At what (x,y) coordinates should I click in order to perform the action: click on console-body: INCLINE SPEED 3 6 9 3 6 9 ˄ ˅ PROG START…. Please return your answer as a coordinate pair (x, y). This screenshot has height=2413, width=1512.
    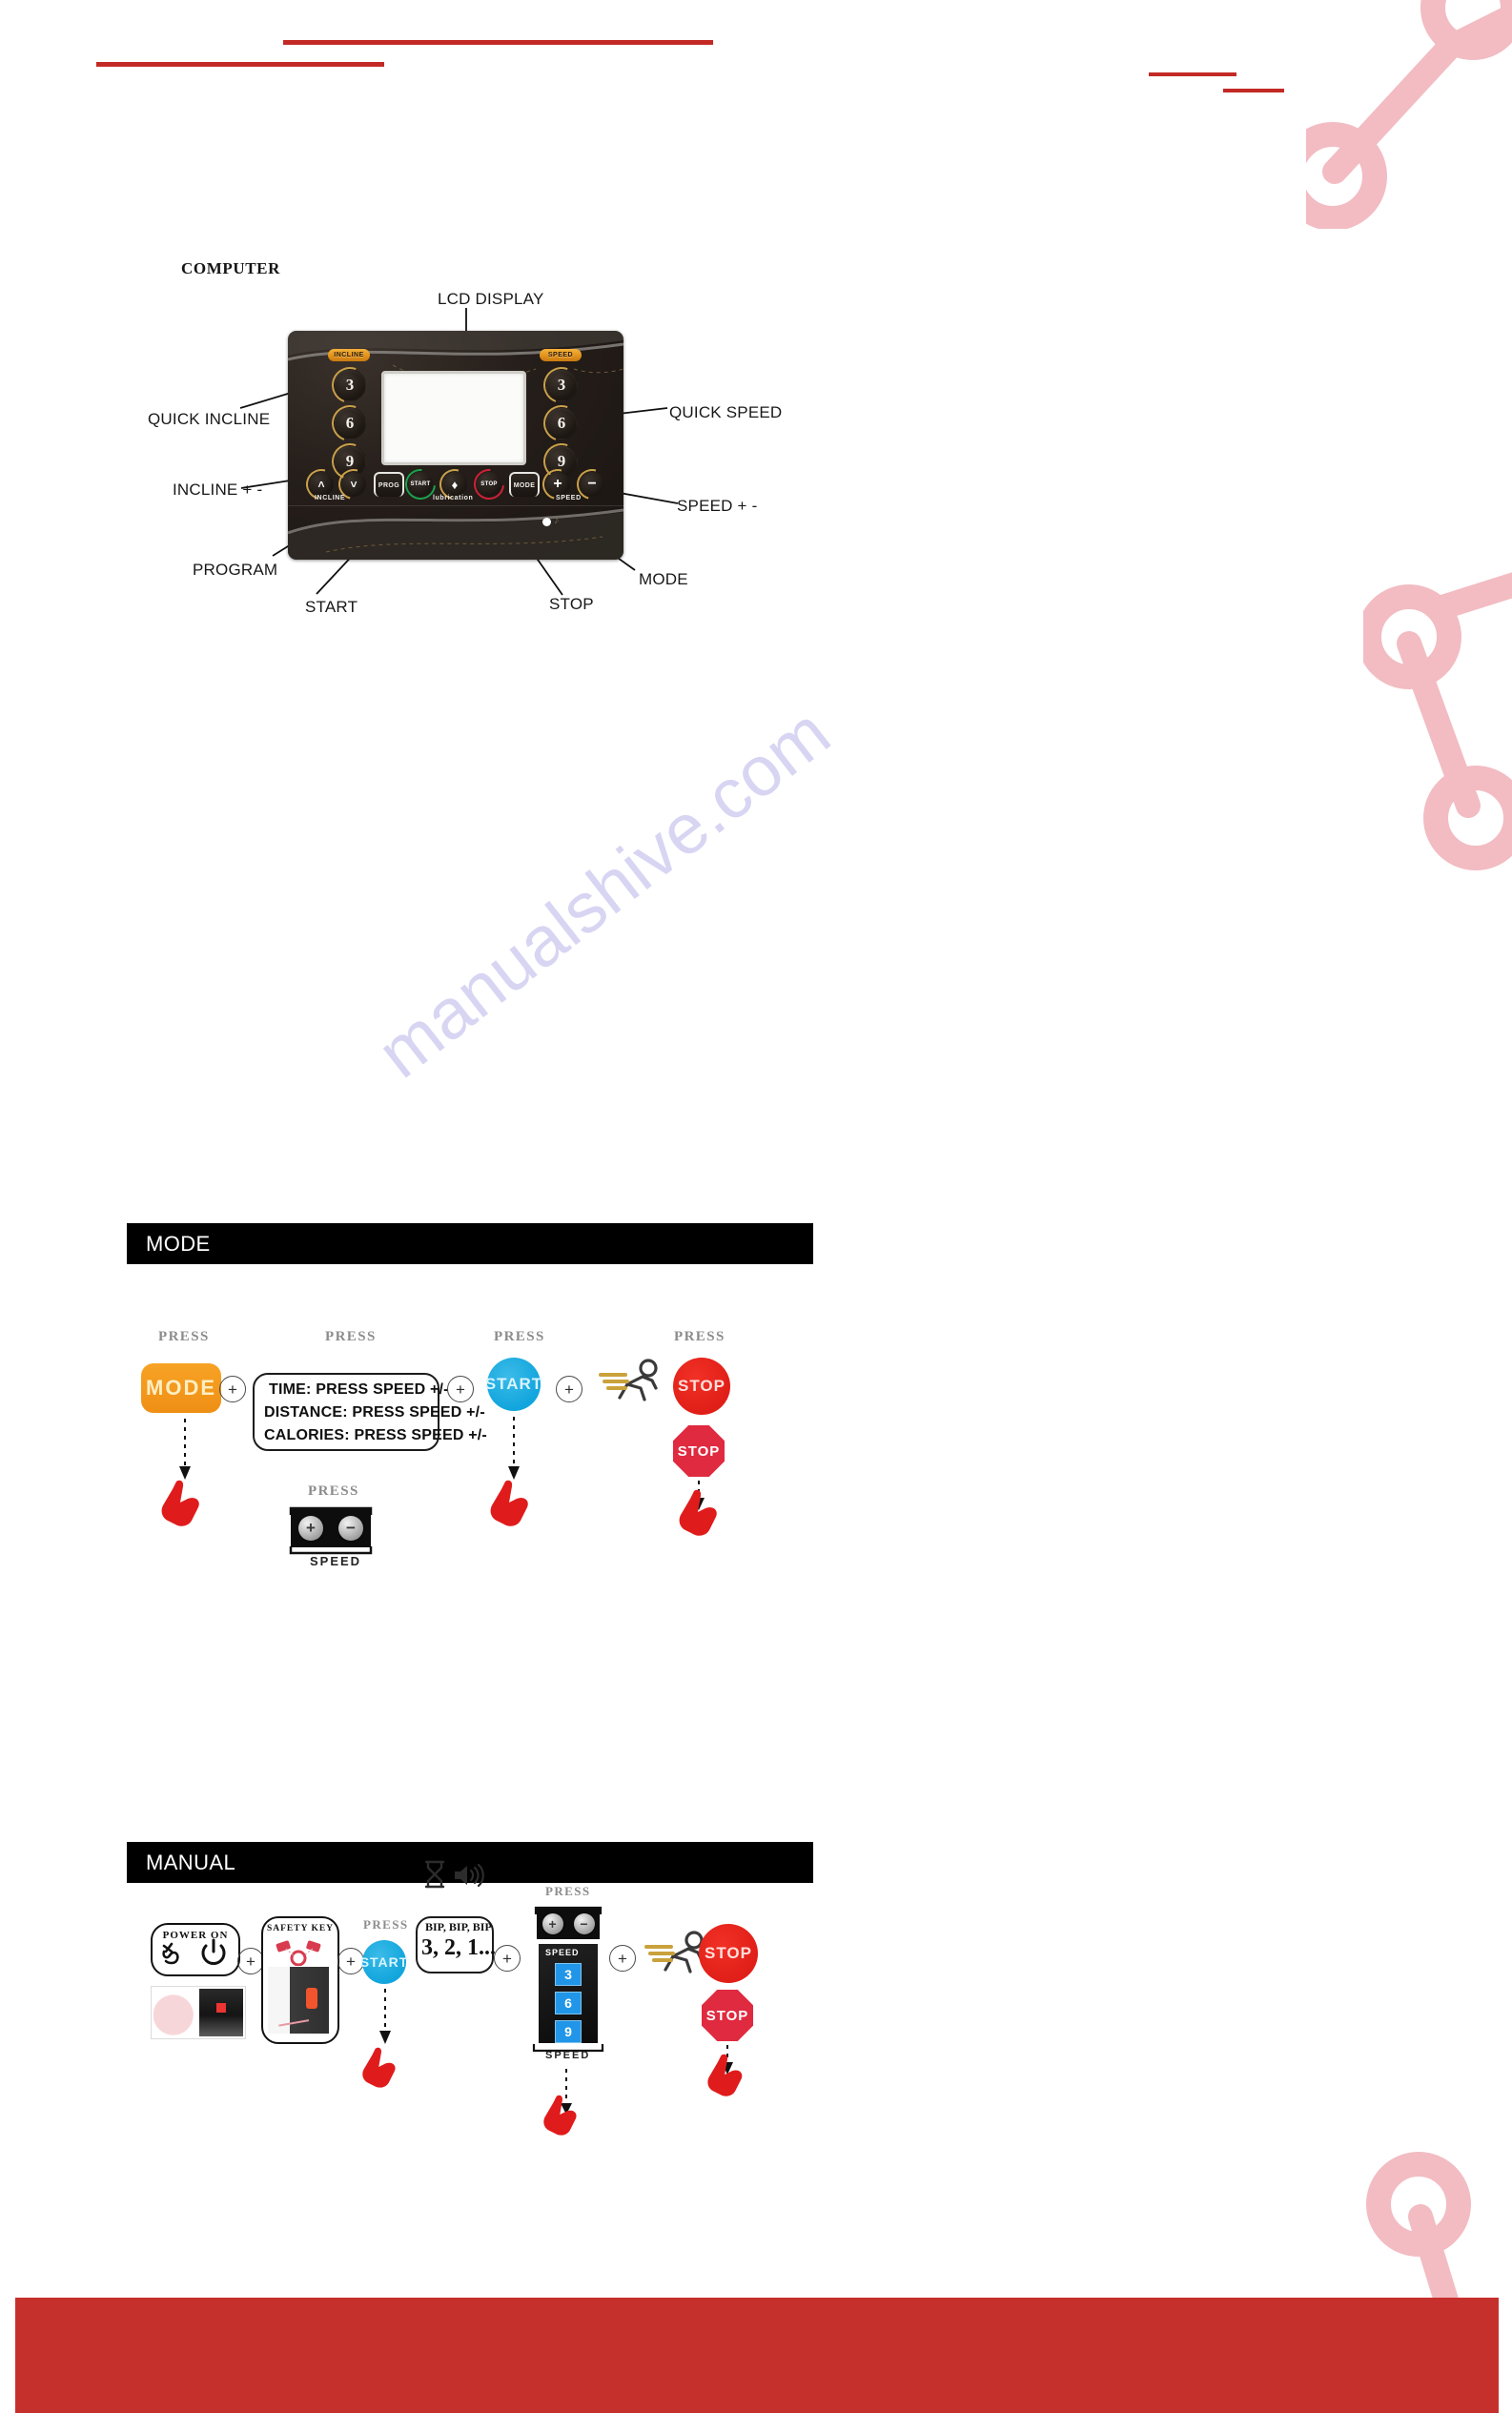
    Looking at the image, I should click on (455, 445).